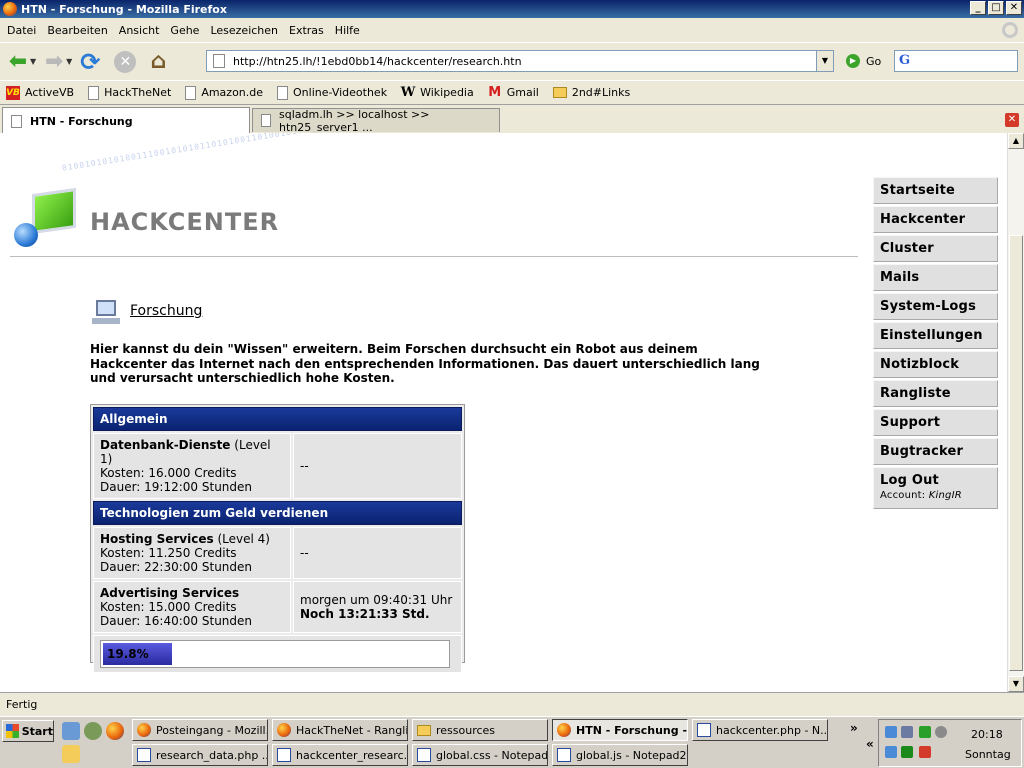 The width and height of the screenshot is (1024, 768). Describe the element at coordinates (1014, 8) in the screenshot. I see `close-button: ✕` at that location.